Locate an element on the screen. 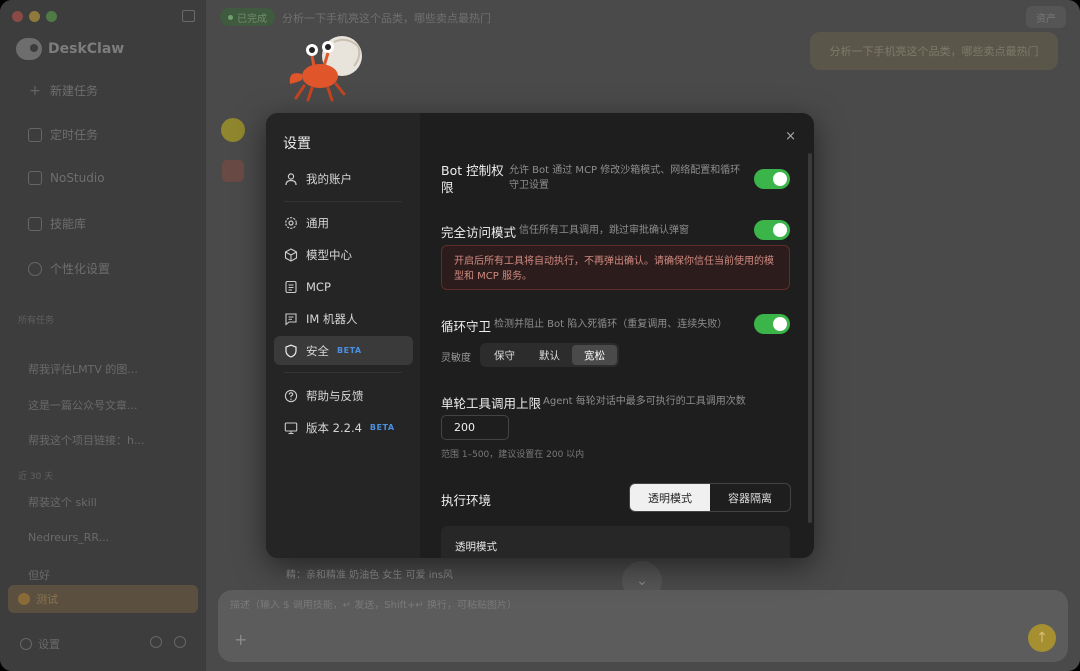  nav-item-label: 通用 is located at coordinates (317, 222).